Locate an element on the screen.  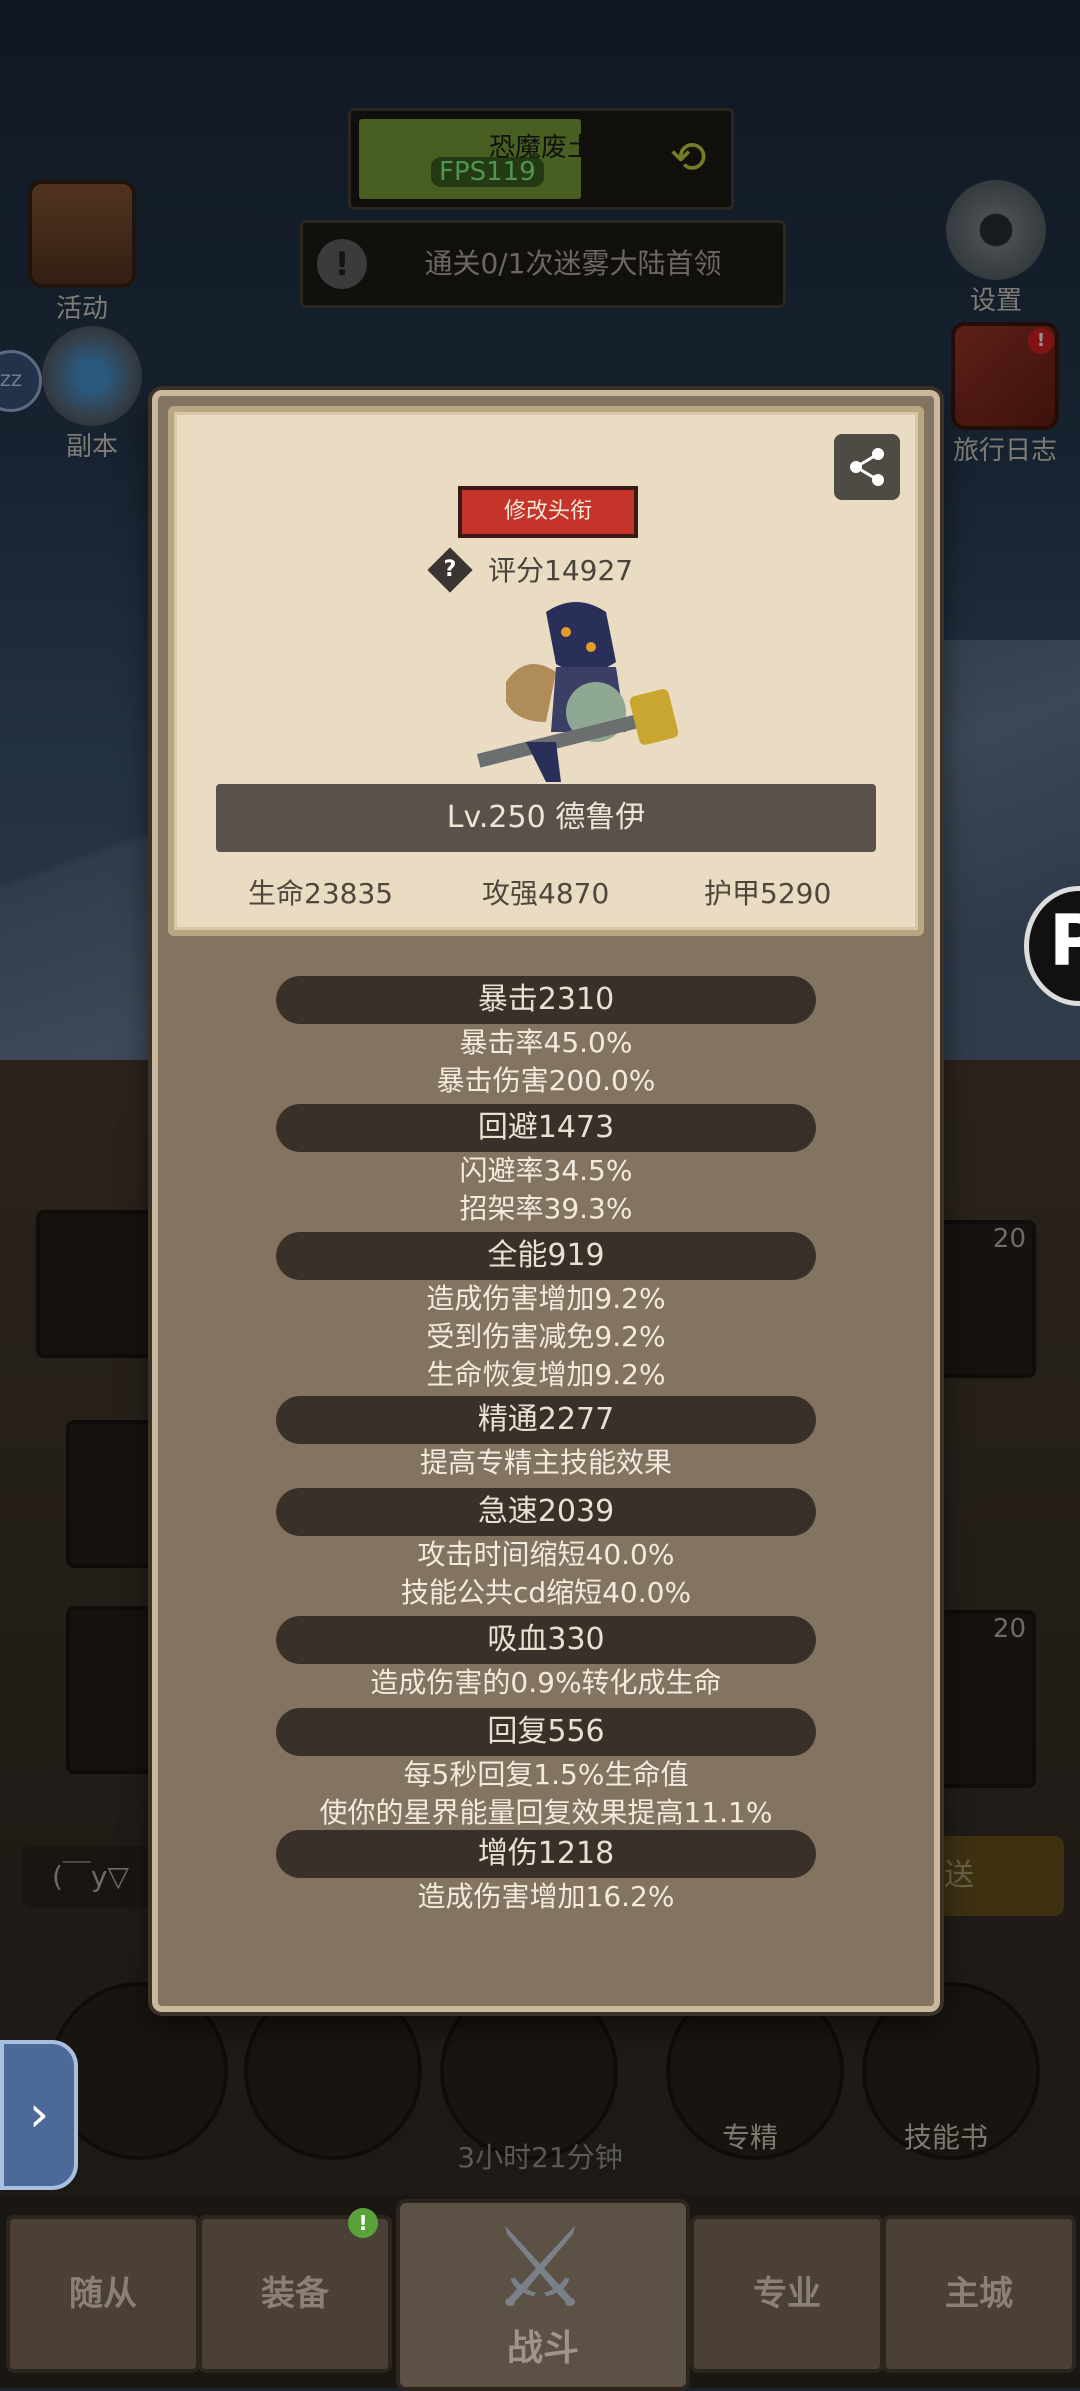
stat-line: 造成伤害增加16.2% is located at coordinates (546, 1896).